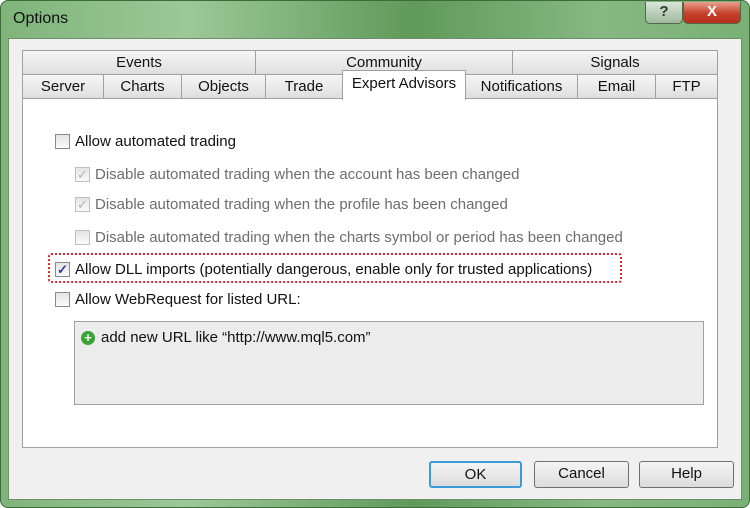 Image resolution: width=750 pixels, height=508 pixels. I want to click on tab-signals: Signals, so click(615, 62).